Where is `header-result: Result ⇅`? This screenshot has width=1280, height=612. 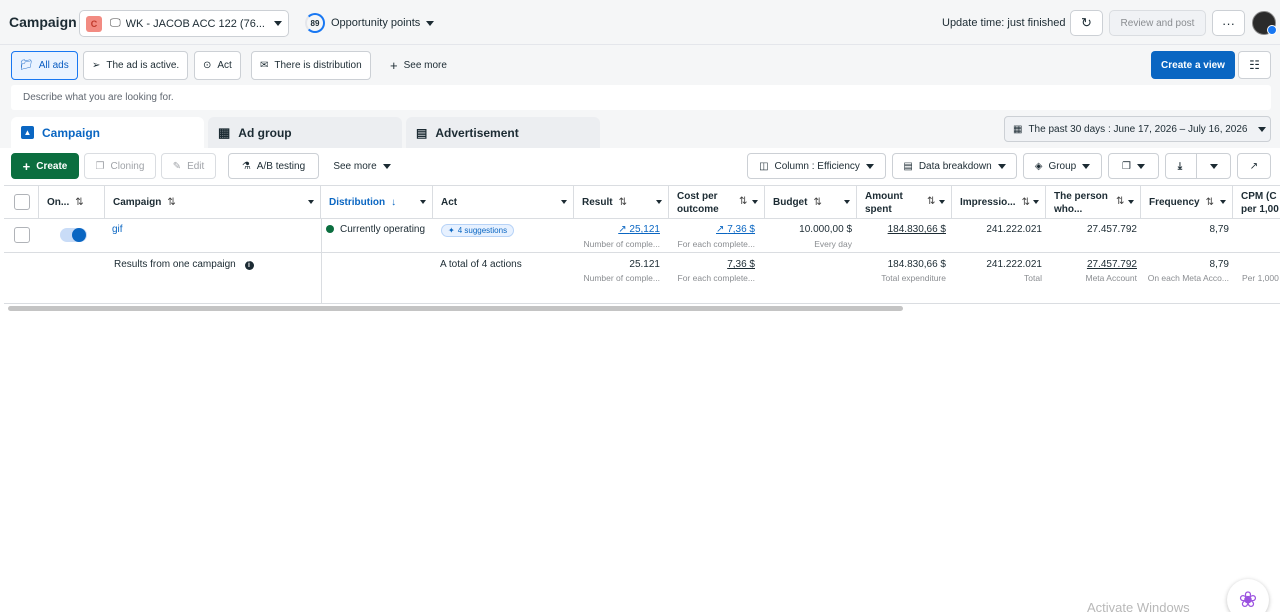
header-result: Result ⇅ is located at coordinates (621, 202).